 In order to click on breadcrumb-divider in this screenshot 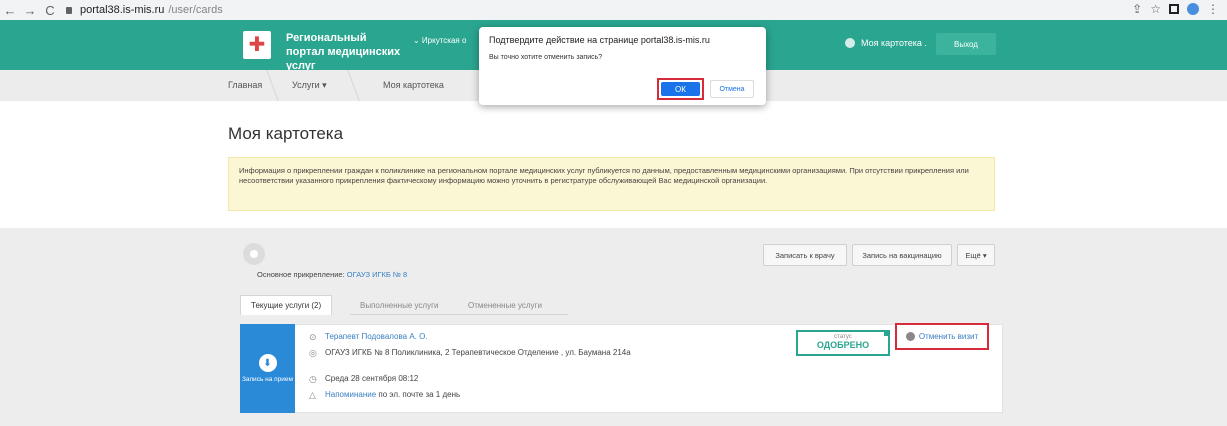, I will do `click(349, 85)`.